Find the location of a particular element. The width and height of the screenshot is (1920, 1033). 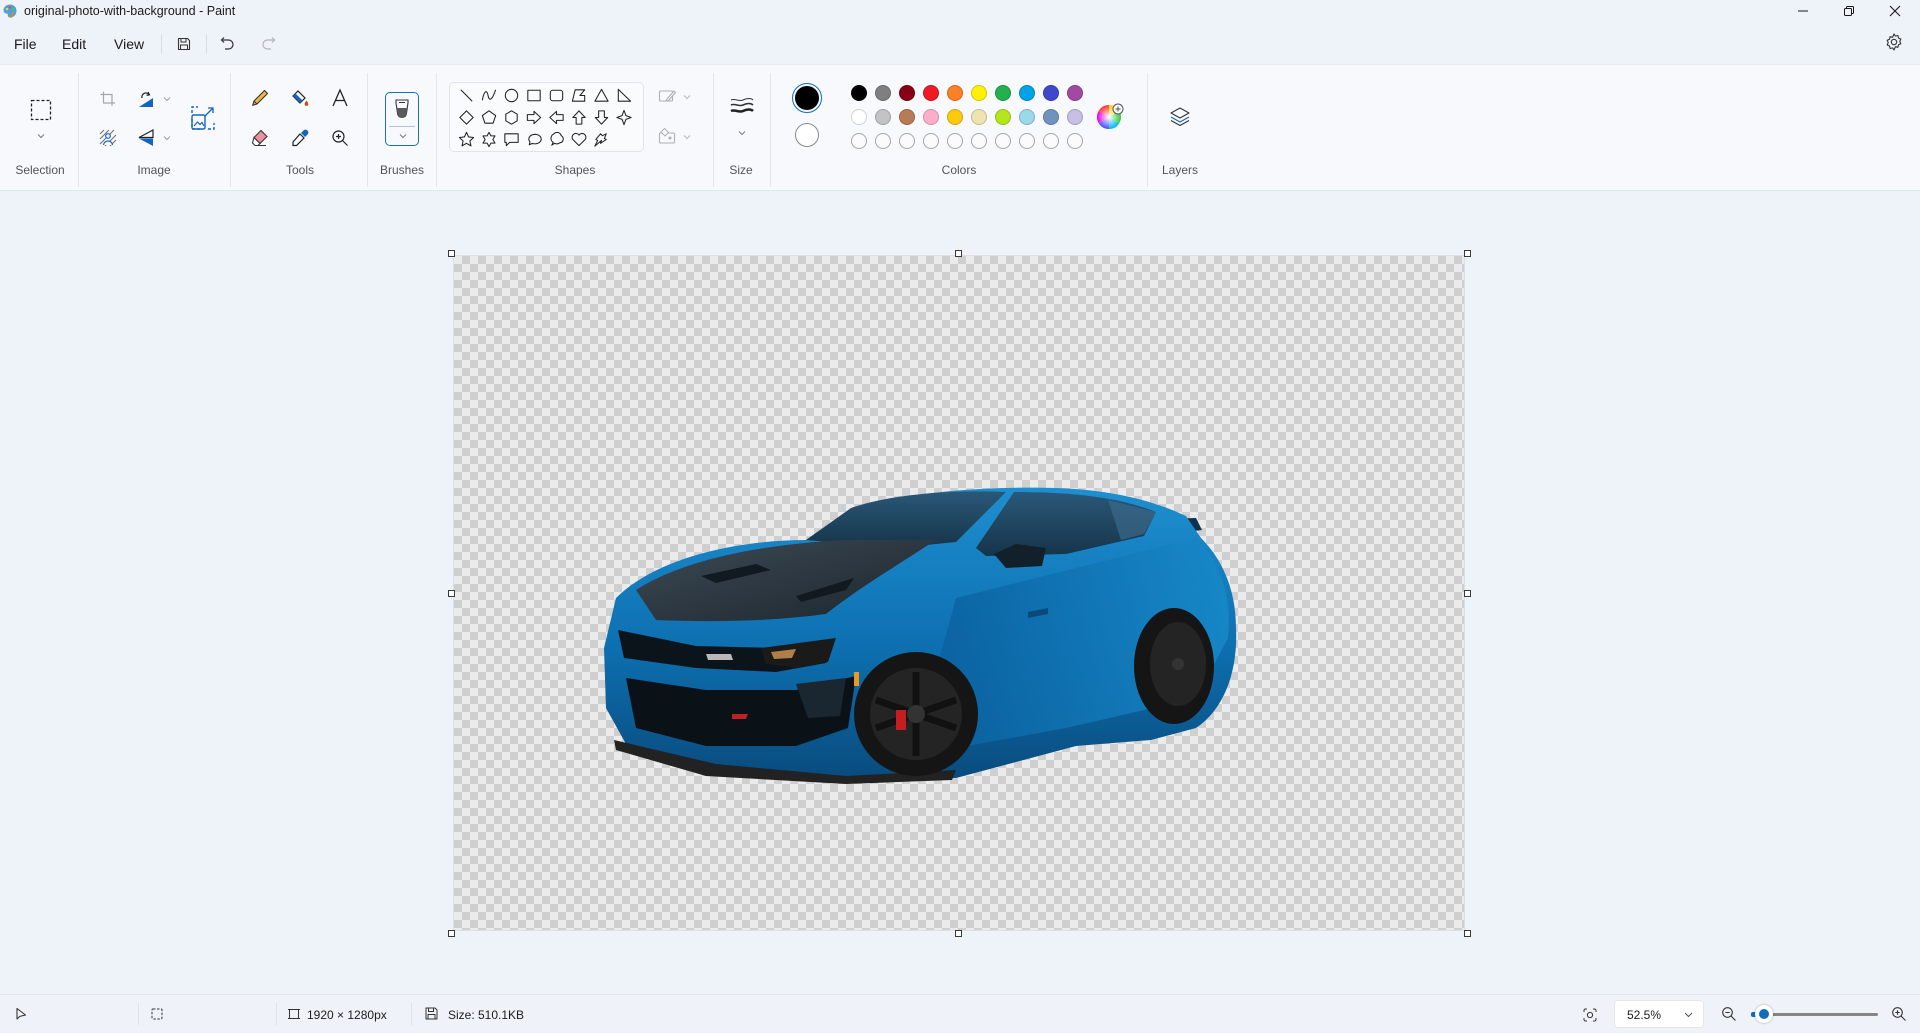

undo-button is located at coordinates (228, 44).